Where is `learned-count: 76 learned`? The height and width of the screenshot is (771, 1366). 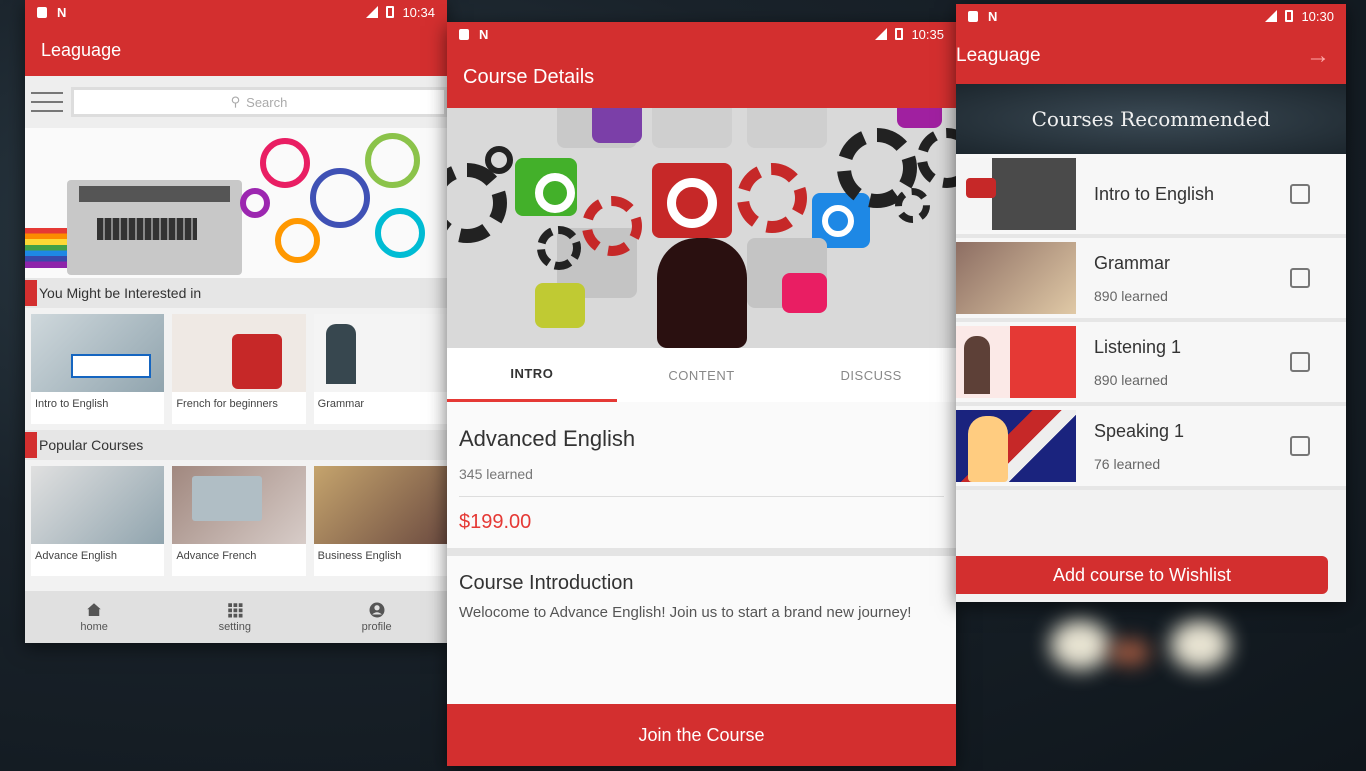 learned-count: 76 learned is located at coordinates (1127, 463).